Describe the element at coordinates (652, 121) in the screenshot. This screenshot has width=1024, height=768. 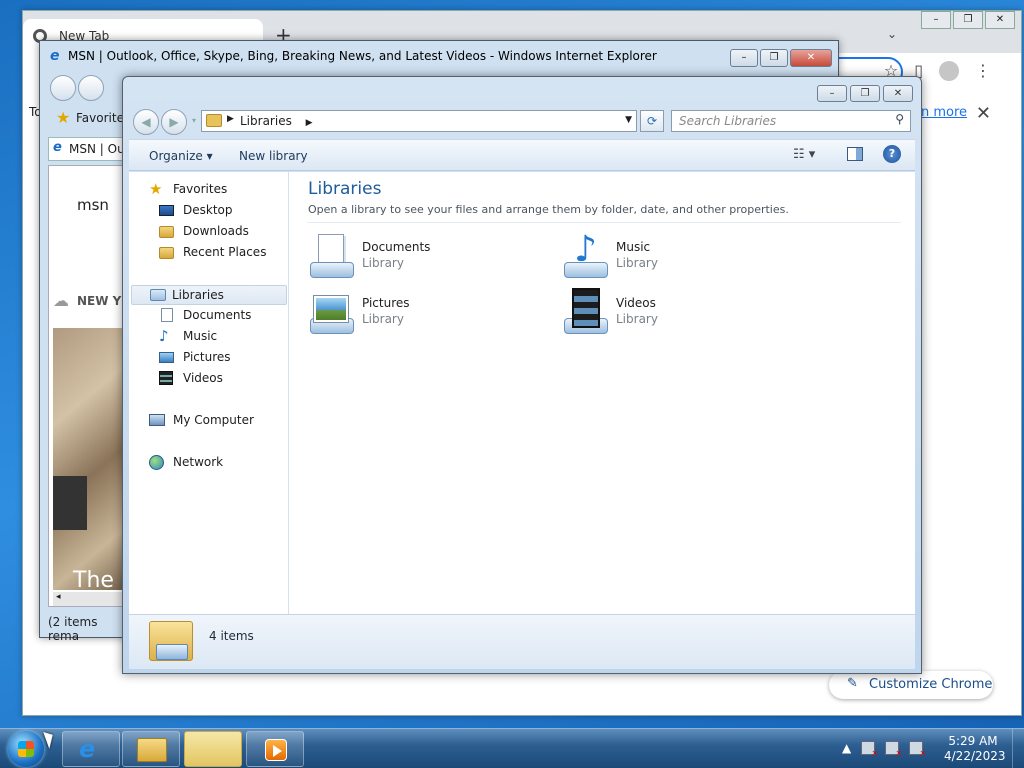
I see `refresh-button: ⟳` at that location.